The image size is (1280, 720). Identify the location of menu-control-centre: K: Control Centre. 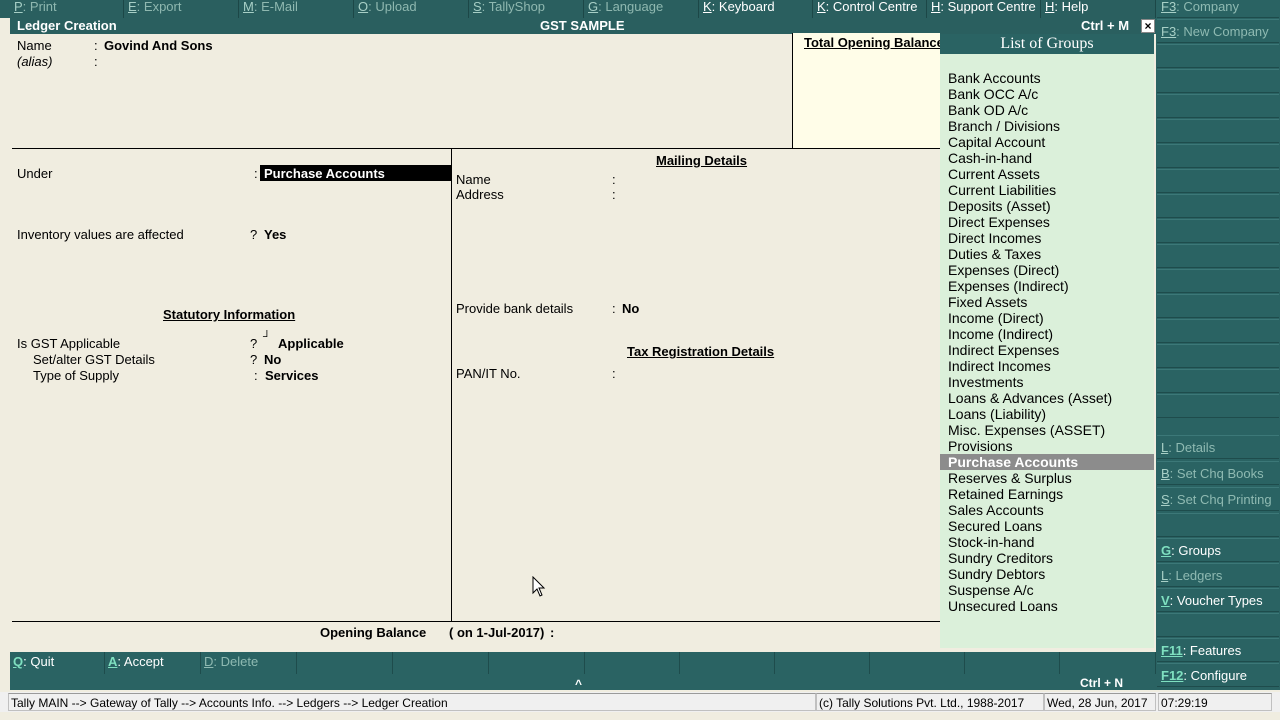
(870, 9).